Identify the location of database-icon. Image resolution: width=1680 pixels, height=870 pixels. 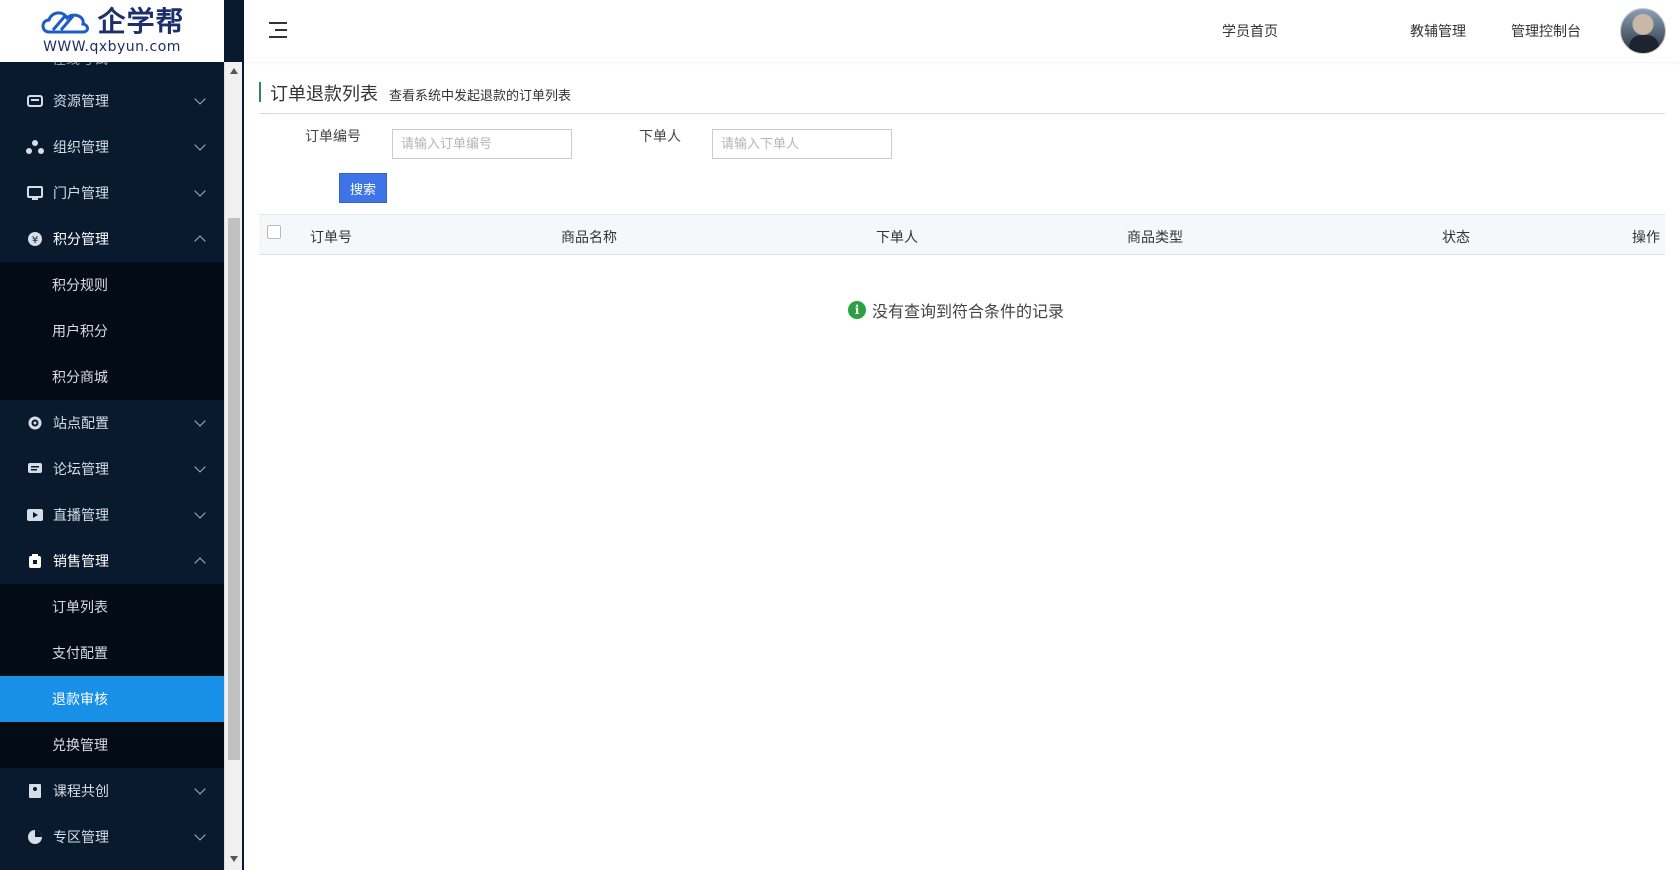
(35, 101).